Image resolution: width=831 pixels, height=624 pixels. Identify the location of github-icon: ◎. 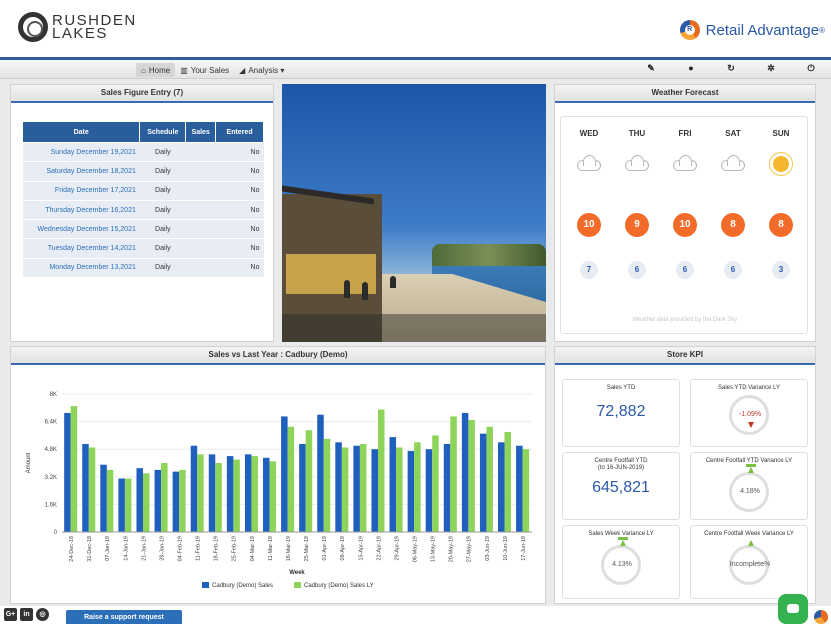
(42, 614).